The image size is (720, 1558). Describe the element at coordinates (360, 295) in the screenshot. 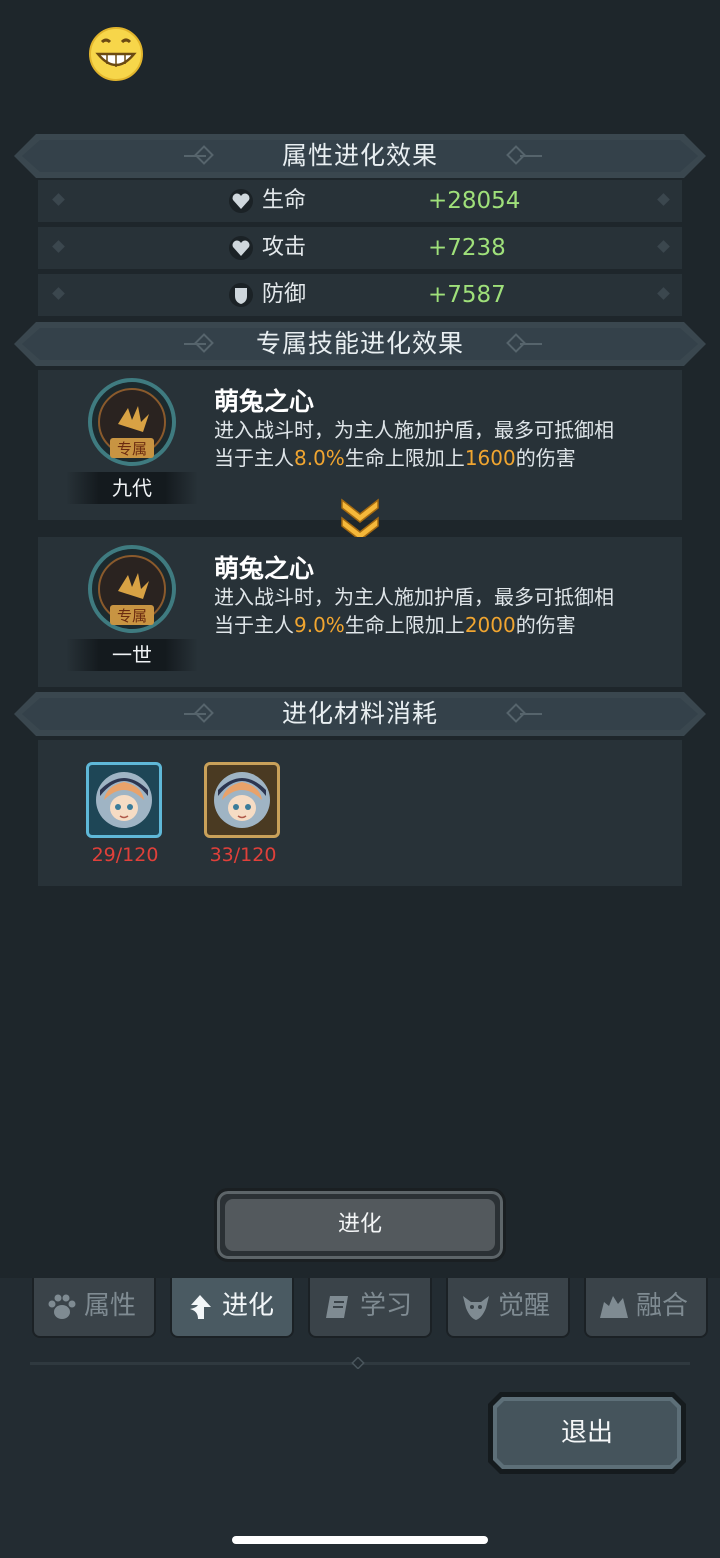

I see `stat-row-defense: 防御 +7587` at that location.